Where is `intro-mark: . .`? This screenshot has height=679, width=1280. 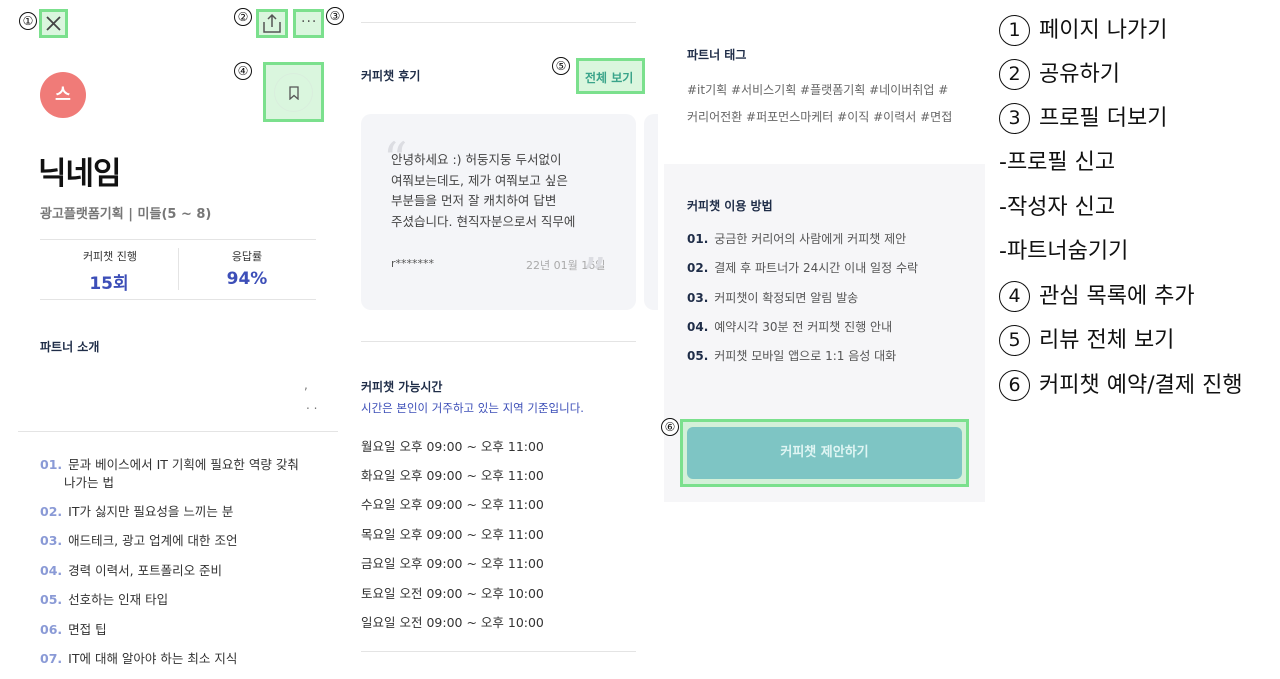
intro-mark: . . is located at coordinates (312, 405).